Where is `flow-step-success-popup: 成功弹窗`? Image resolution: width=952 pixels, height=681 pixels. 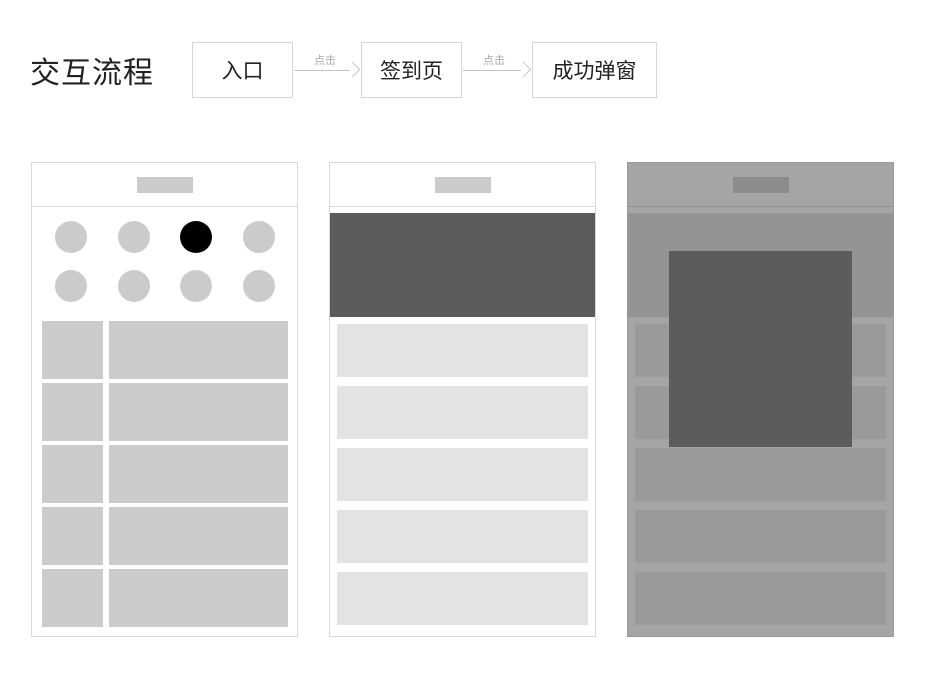
flow-step-success-popup: 成功弹窗 is located at coordinates (594, 70).